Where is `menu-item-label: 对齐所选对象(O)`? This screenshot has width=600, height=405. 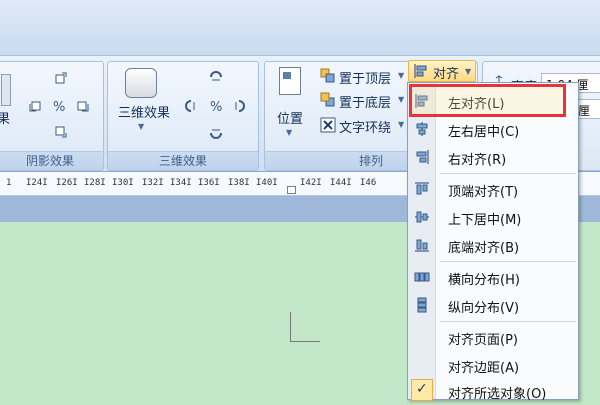 menu-item-label: 对齐所选对象(O) is located at coordinates (497, 394).